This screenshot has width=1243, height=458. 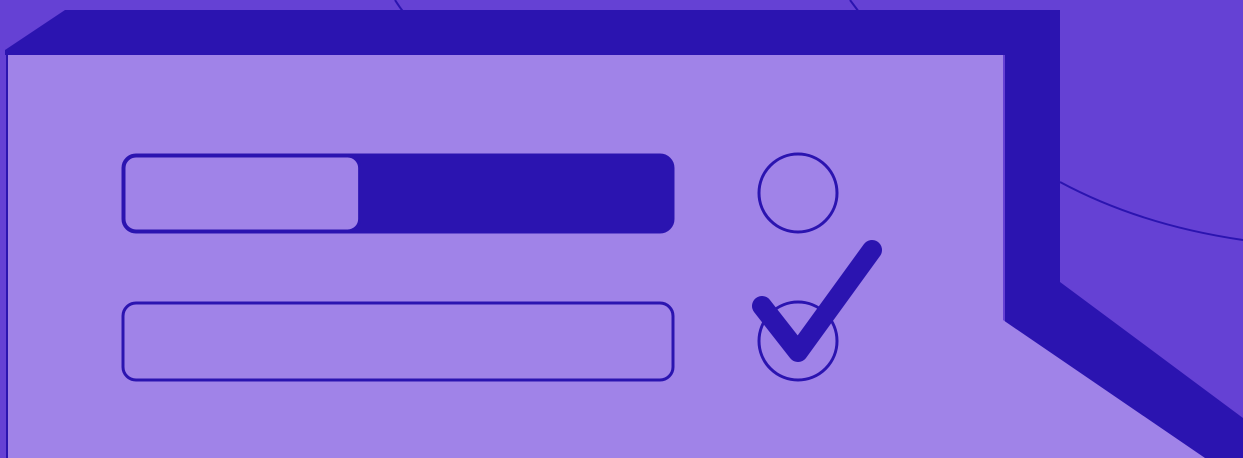 What do you see at coordinates (798, 193) in the screenshot?
I see `radio-circle-icon` at bounding box center [798, 193].